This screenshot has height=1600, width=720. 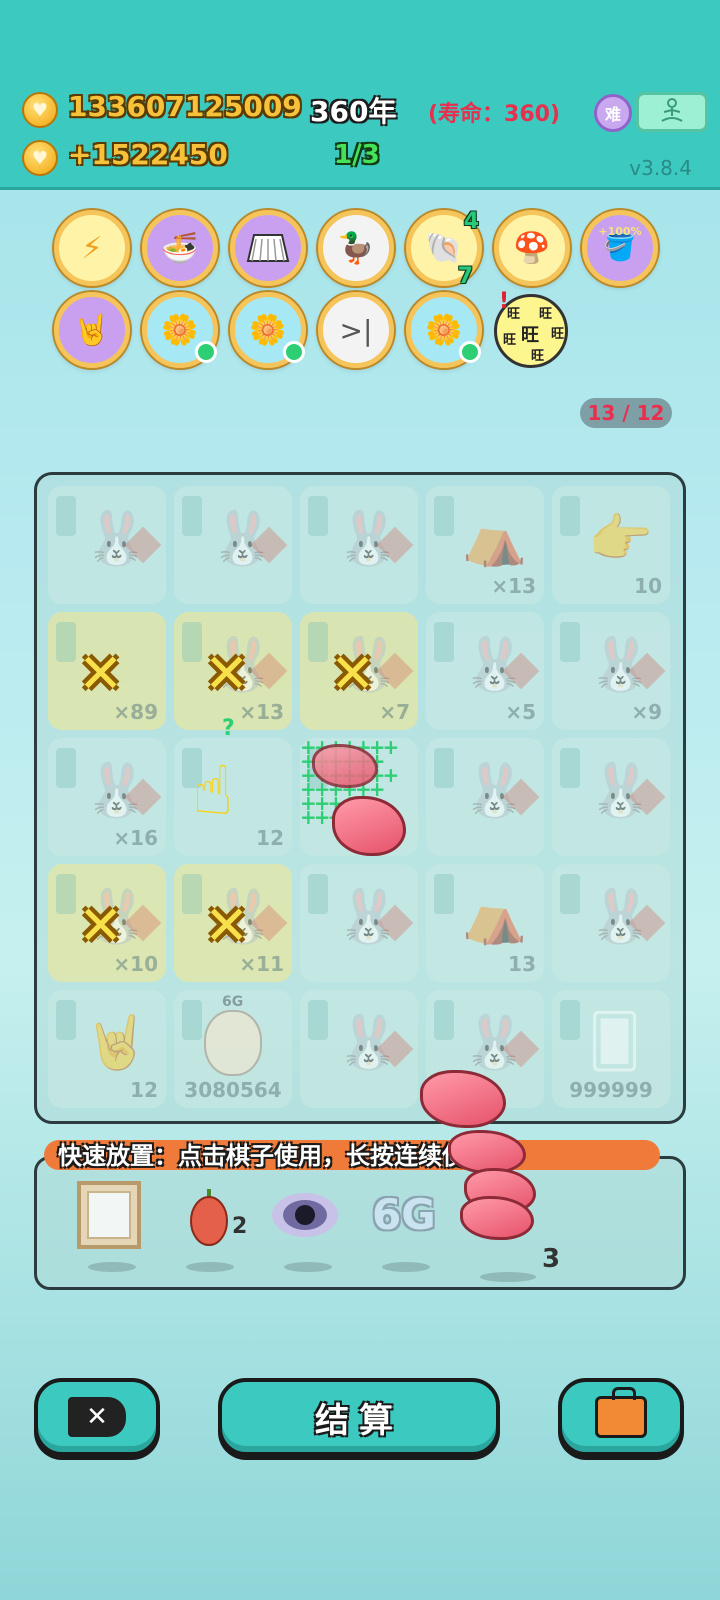 What do you see at coordinates (394, 712) in the screenshot?
I see `cell-count: ×7` at bounding box center [394, 712].